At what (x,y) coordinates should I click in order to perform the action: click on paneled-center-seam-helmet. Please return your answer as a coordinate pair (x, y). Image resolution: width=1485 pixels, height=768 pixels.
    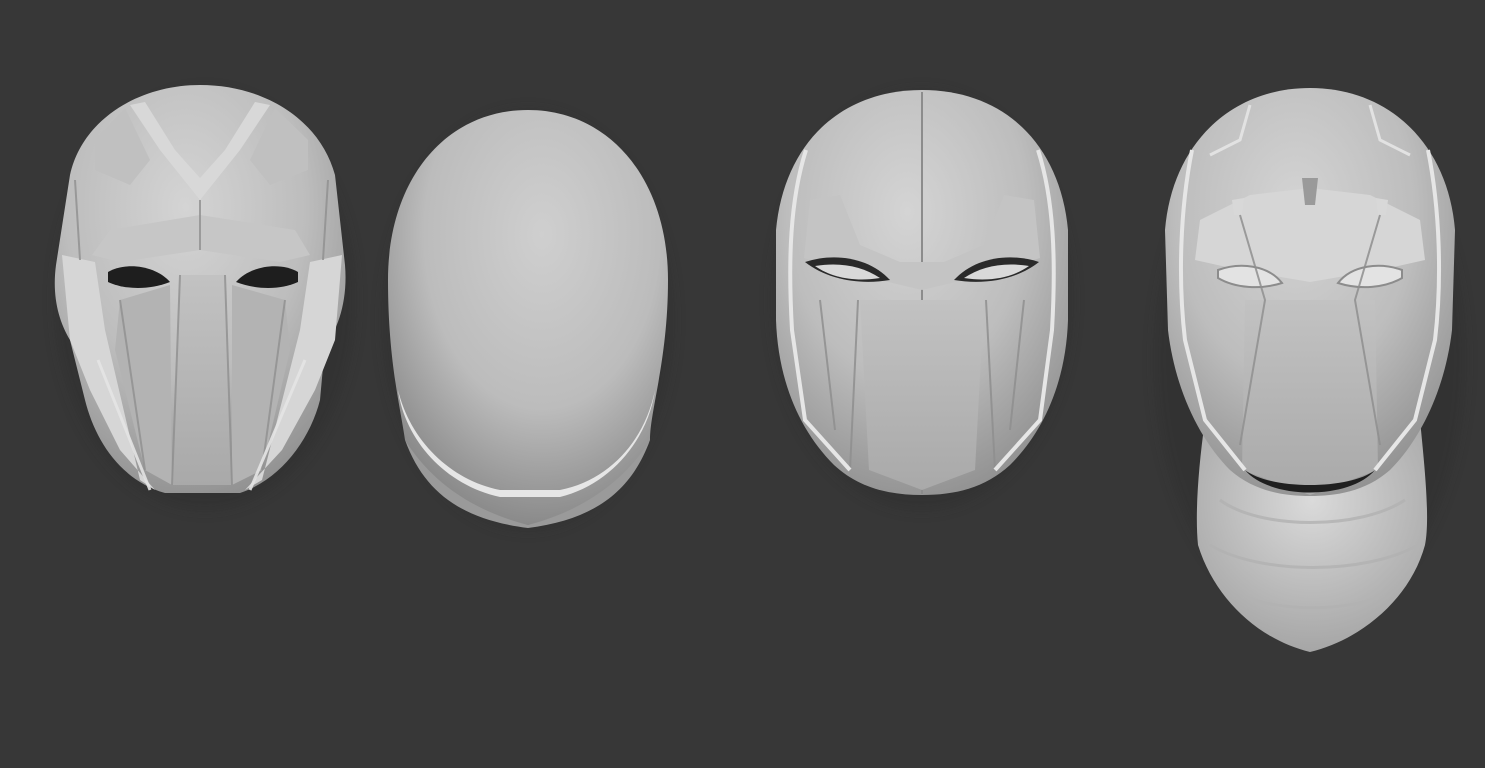
    Looking at the image, I should click on (922, 300).